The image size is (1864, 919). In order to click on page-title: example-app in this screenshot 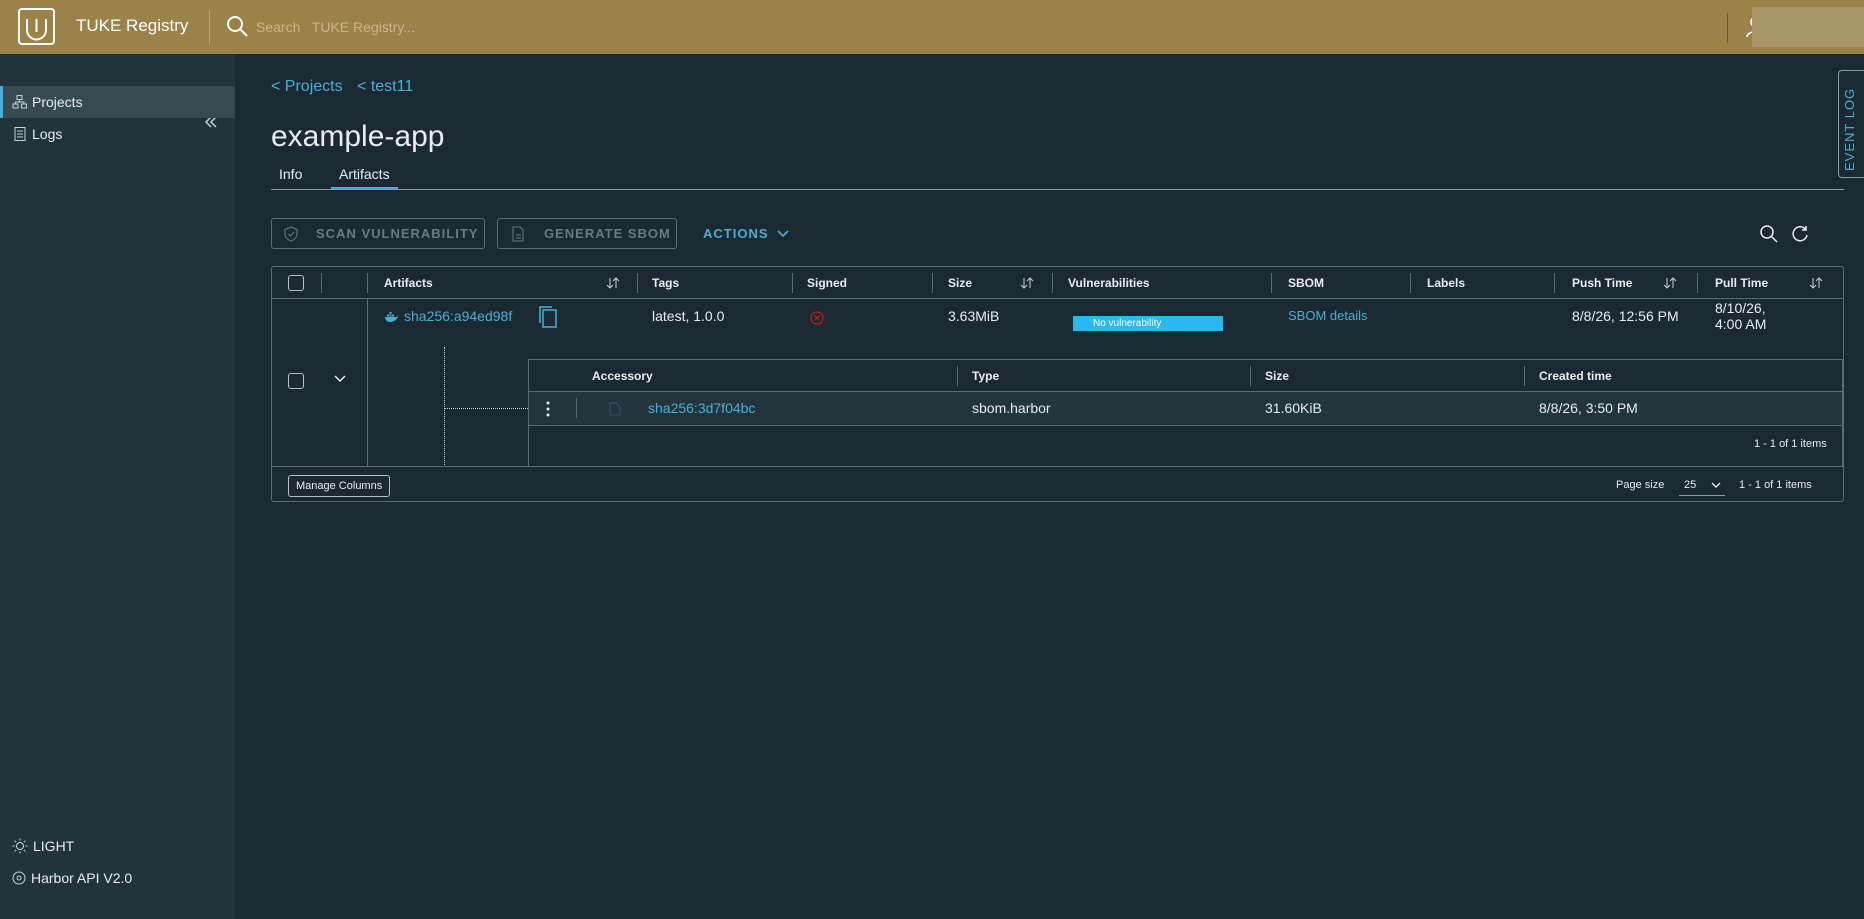, I will do `click(358, 136)`.